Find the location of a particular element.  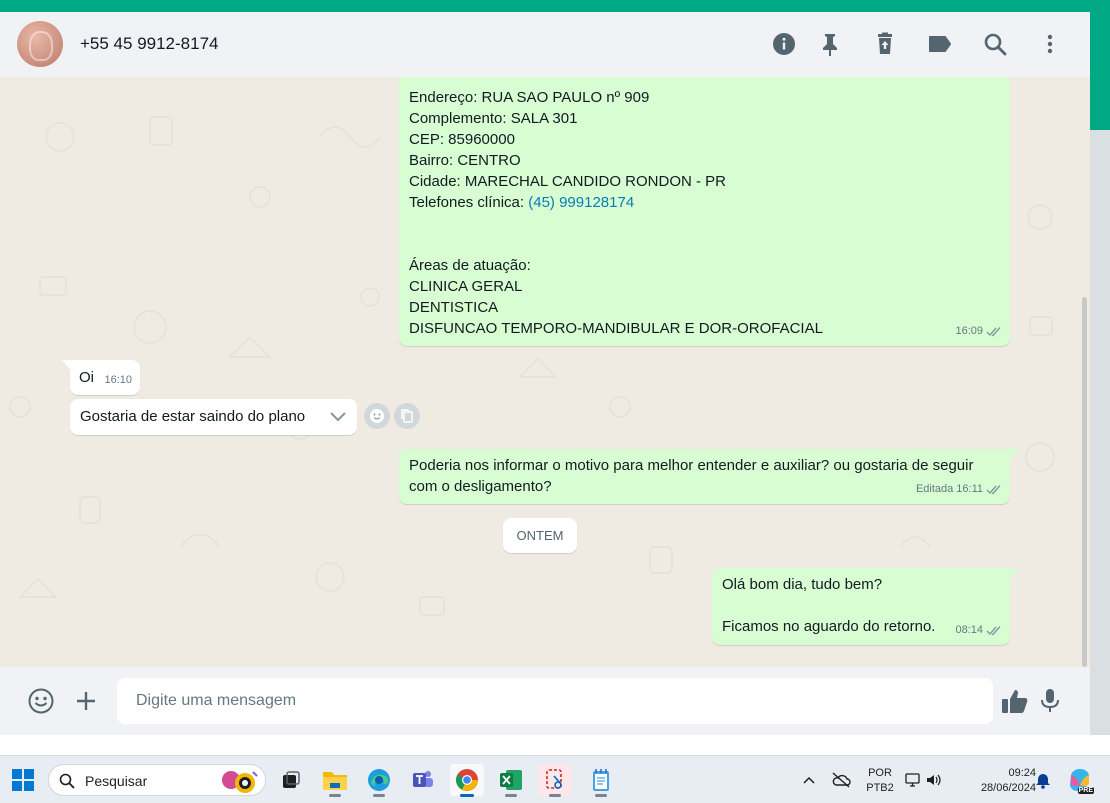

chat-scrollbar is located at coordinates (1084, 377).